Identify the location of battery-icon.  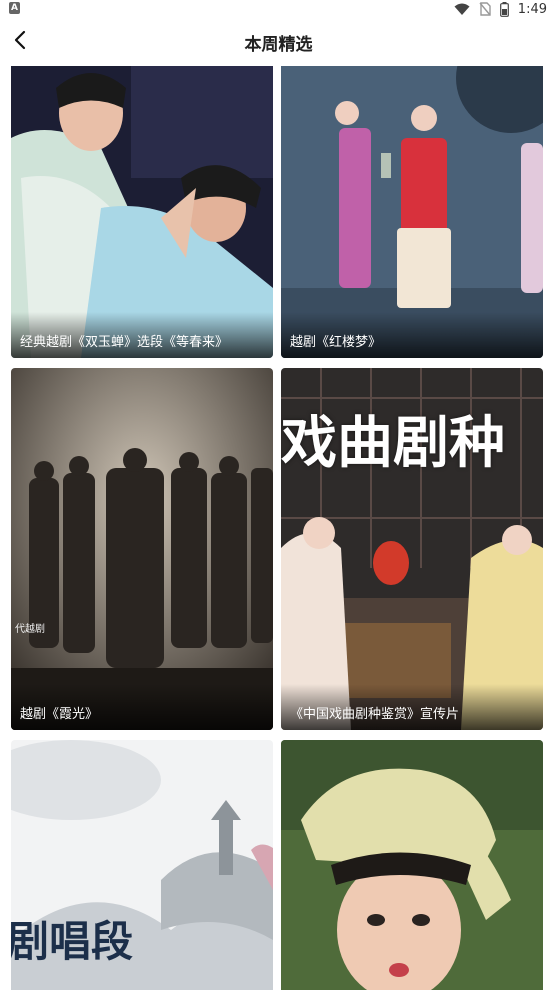
(504, 9).